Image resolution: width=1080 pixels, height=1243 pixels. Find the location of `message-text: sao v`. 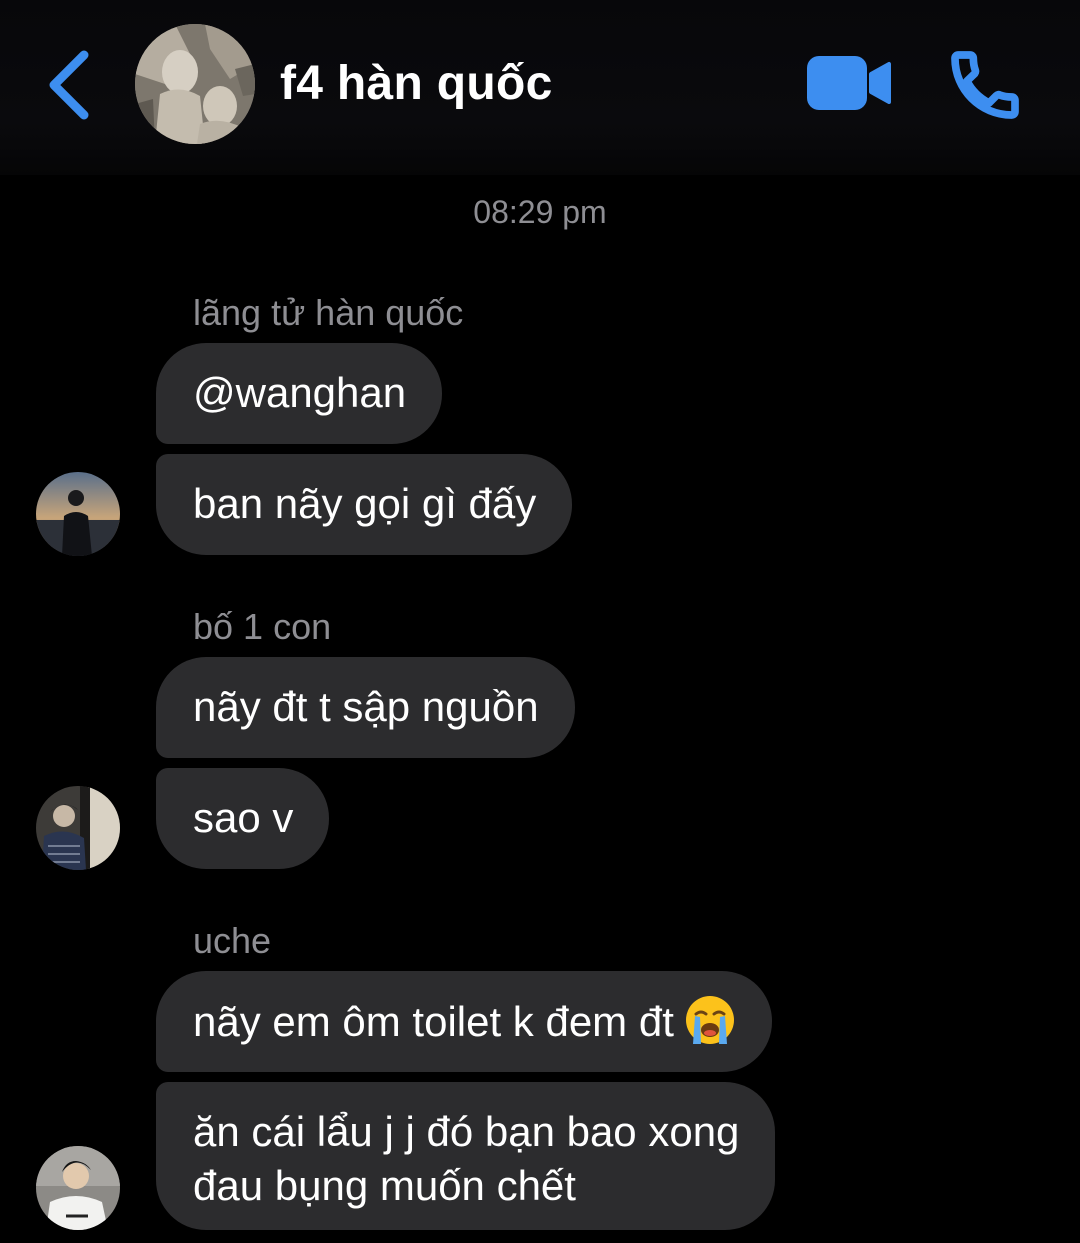

message-text: sao v is located at coordinates (243, 817).